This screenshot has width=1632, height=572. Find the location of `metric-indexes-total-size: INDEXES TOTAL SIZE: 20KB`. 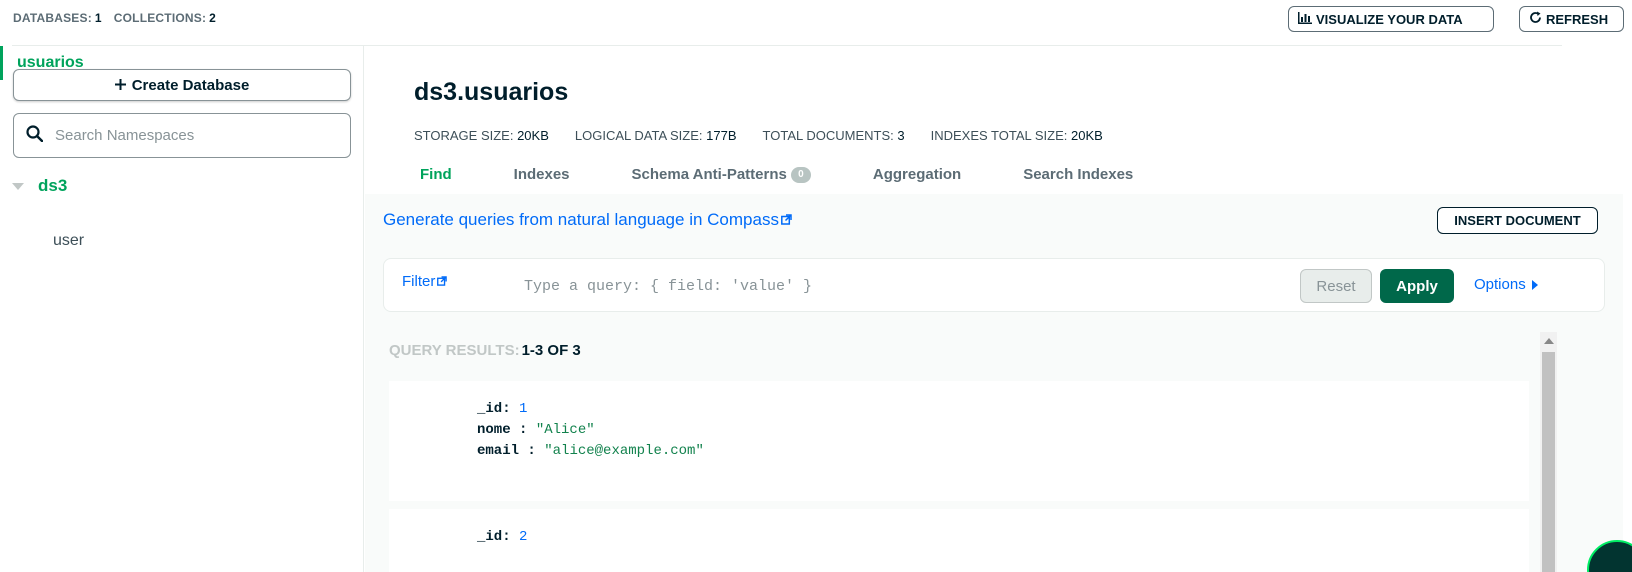

metric-indexes-total-size: INDEXES TOTAL SIZE: 20KB is located at coordinates (1016, 135).